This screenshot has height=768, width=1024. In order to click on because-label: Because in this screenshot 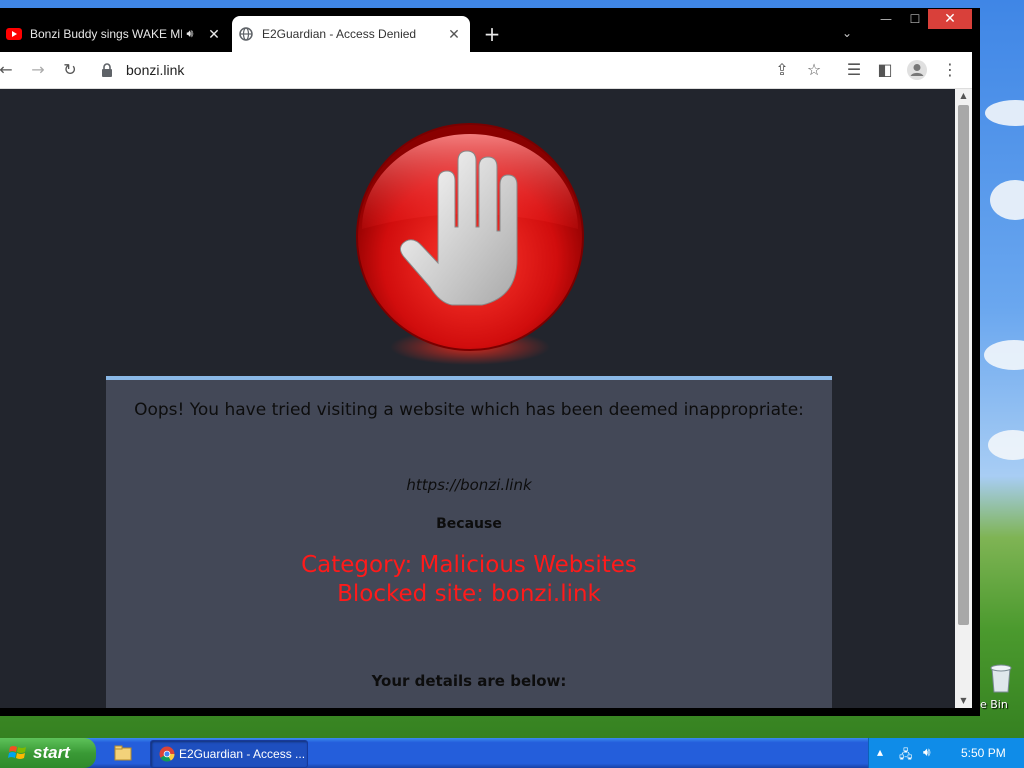, I will do `click(469, 524)`.